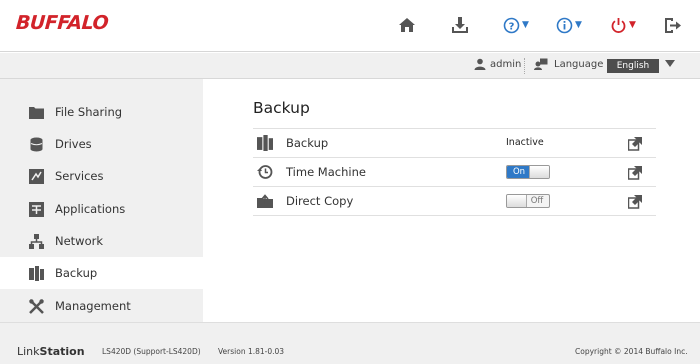 This screenshot has height=364, width=700. I want to click on drive-icon, so click(36, 144).